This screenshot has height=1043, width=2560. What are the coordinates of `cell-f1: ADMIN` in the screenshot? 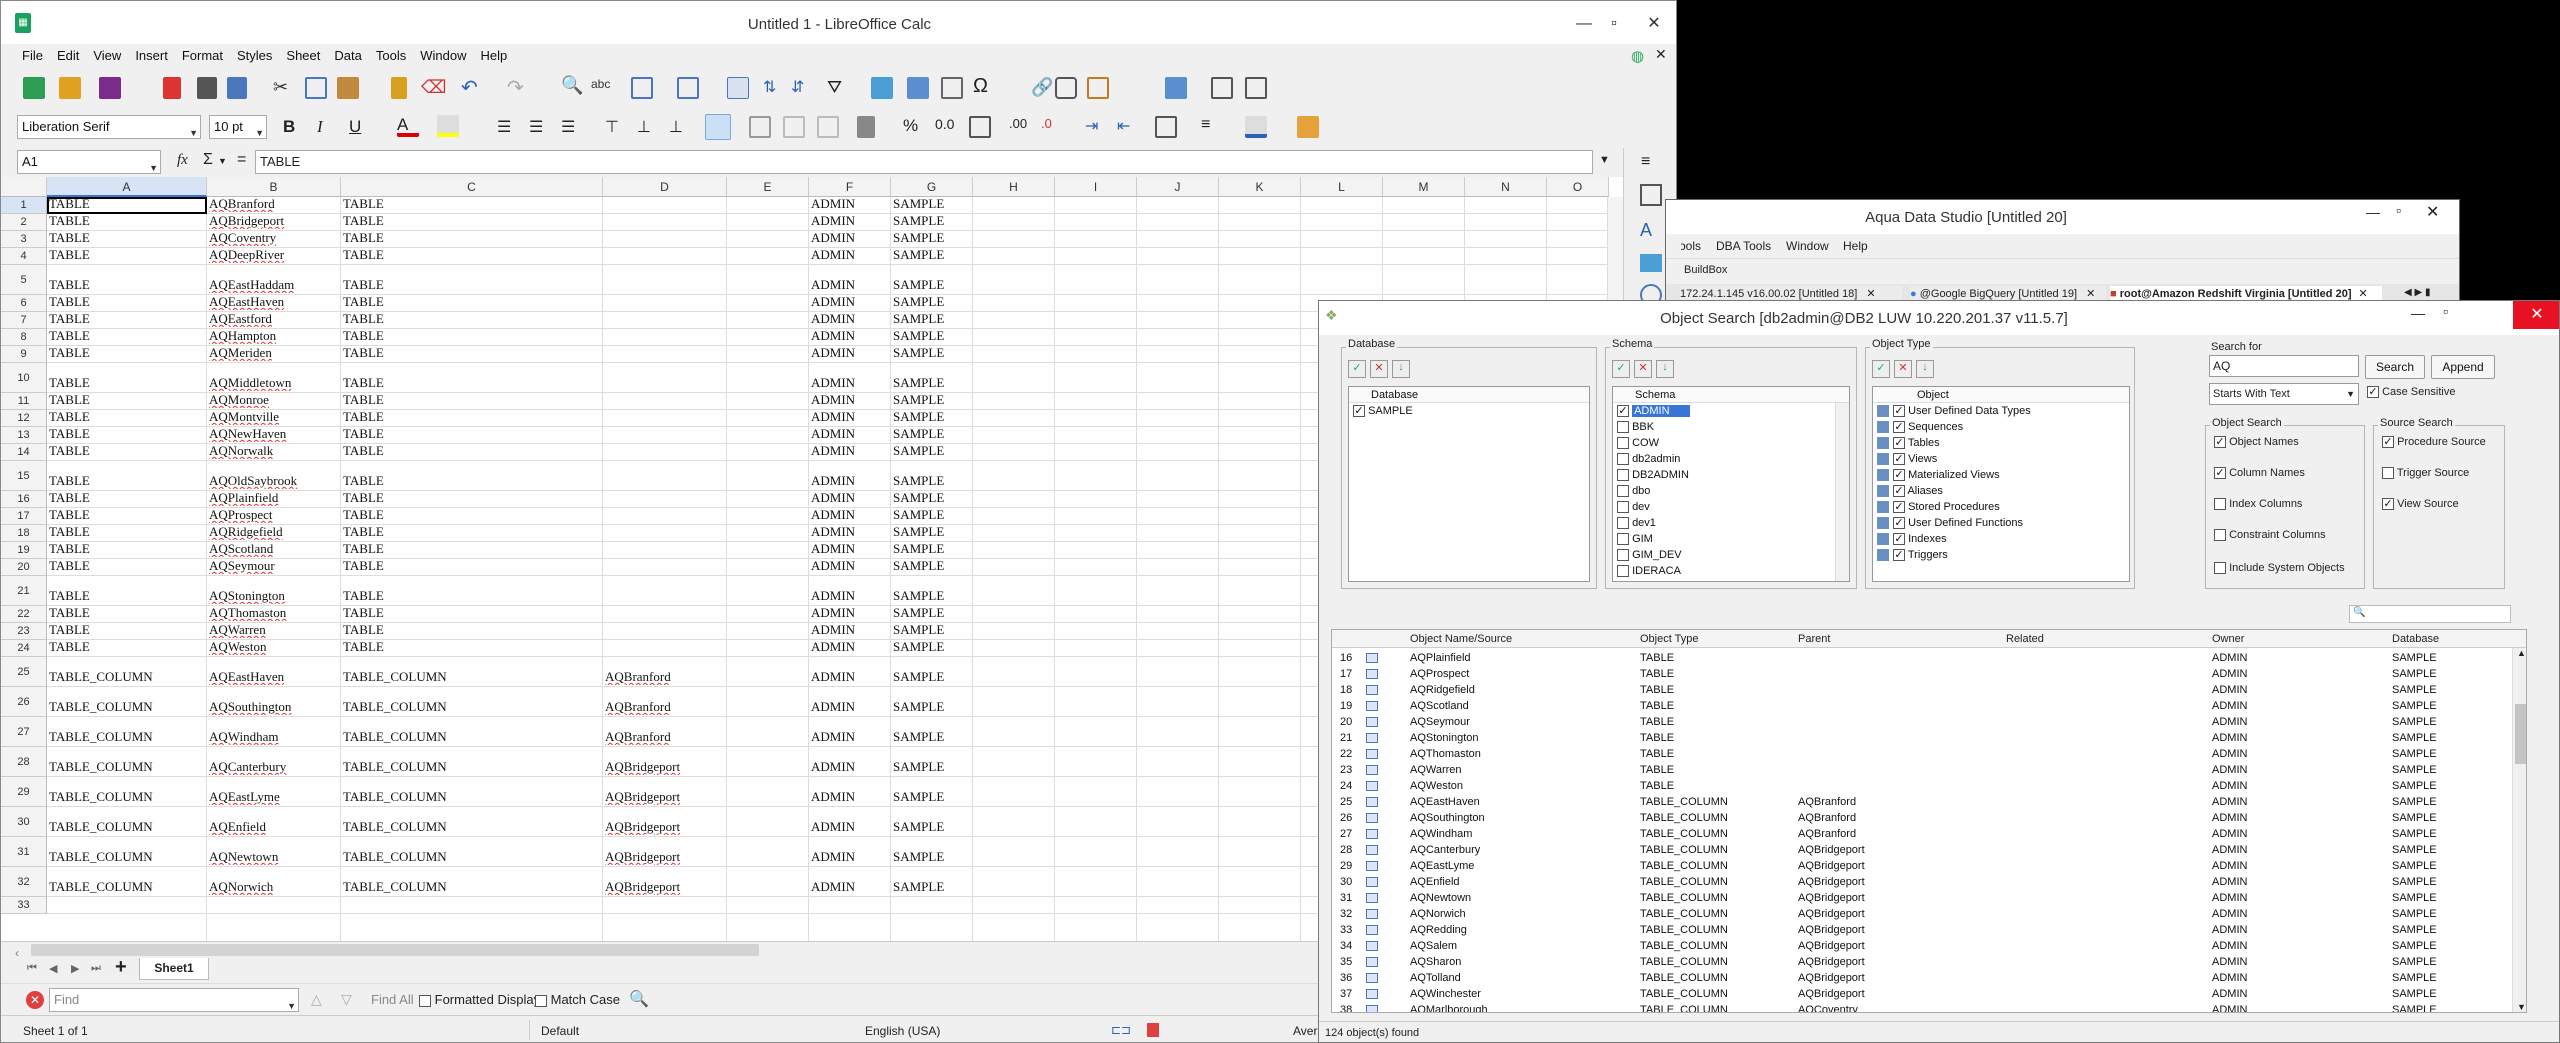 It's located at (850, 204).